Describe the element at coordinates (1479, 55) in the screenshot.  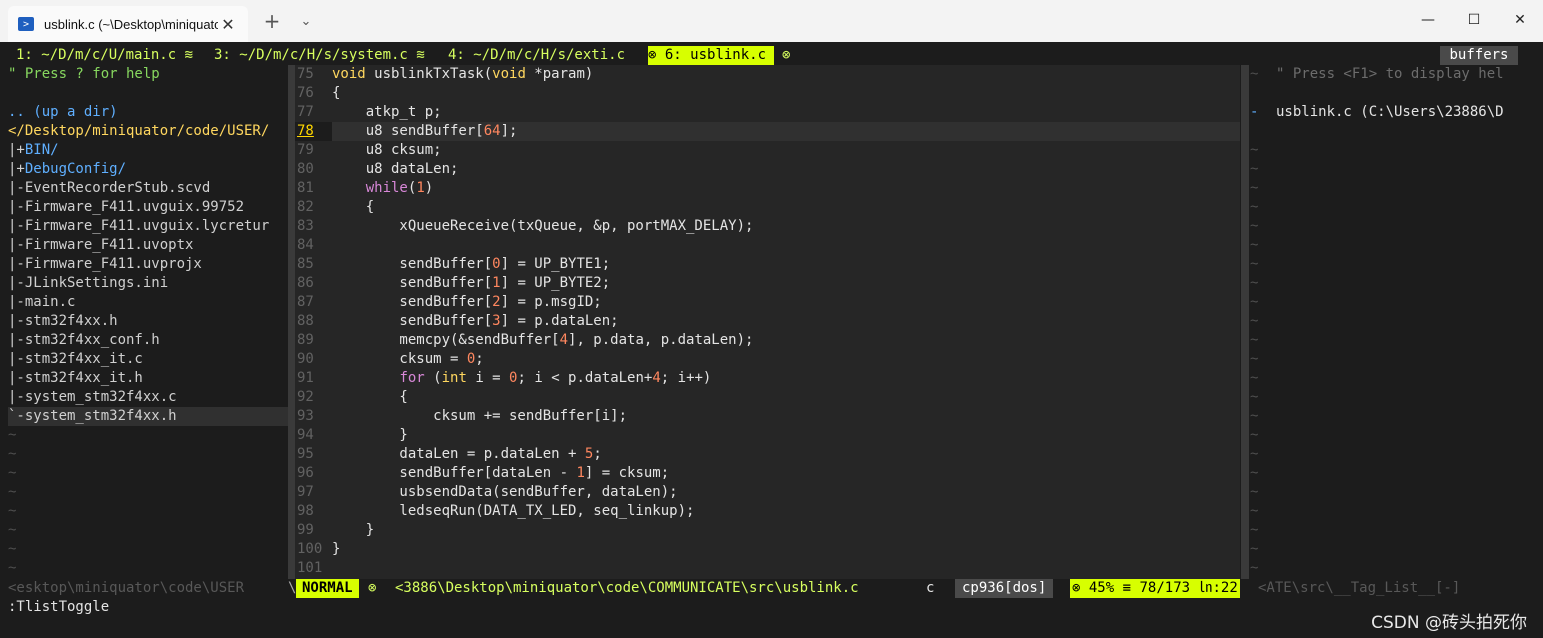
I see `buffers-label: buffers` at that location.